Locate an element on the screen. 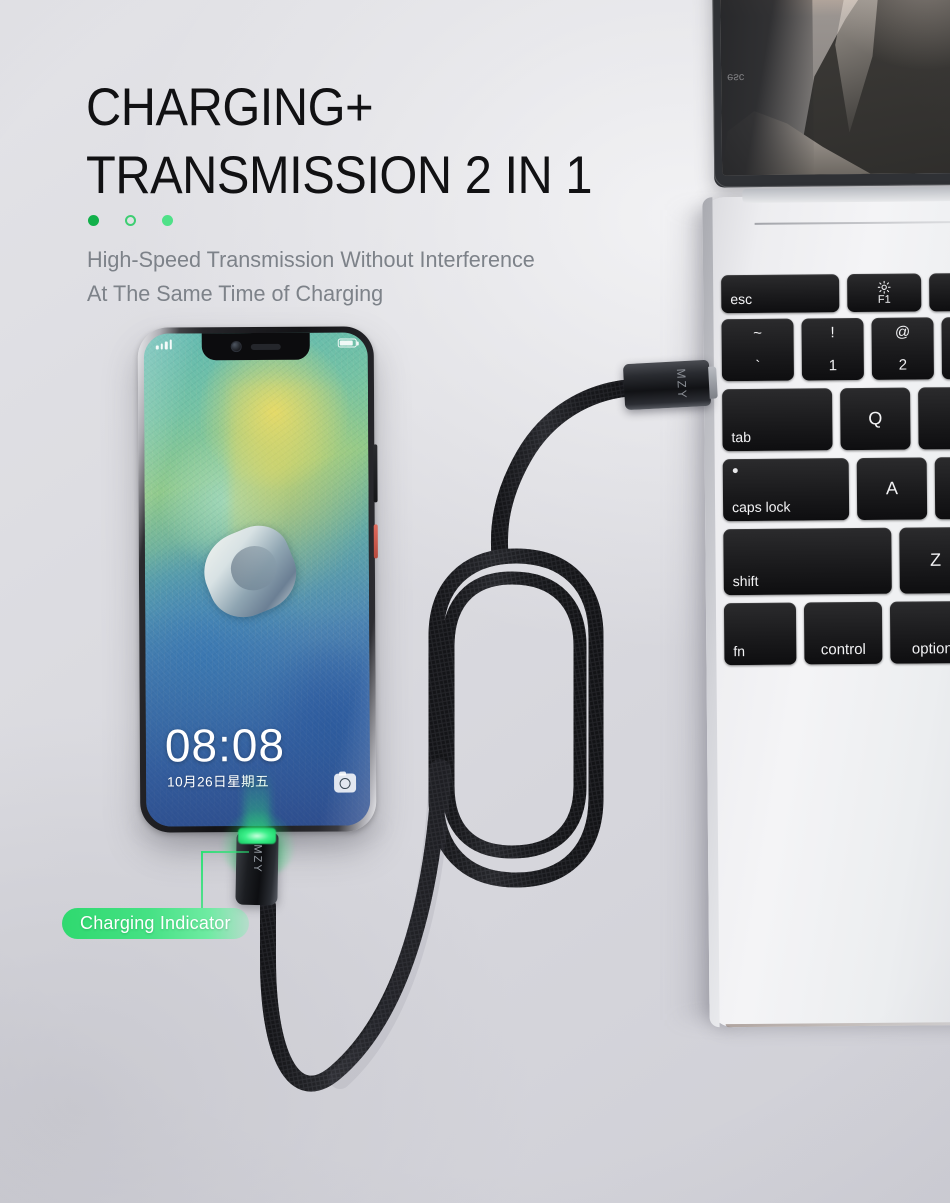 The width and height of the screenshot is (950, 1203). cable-loop-outer is located at coordinates (516, 718).